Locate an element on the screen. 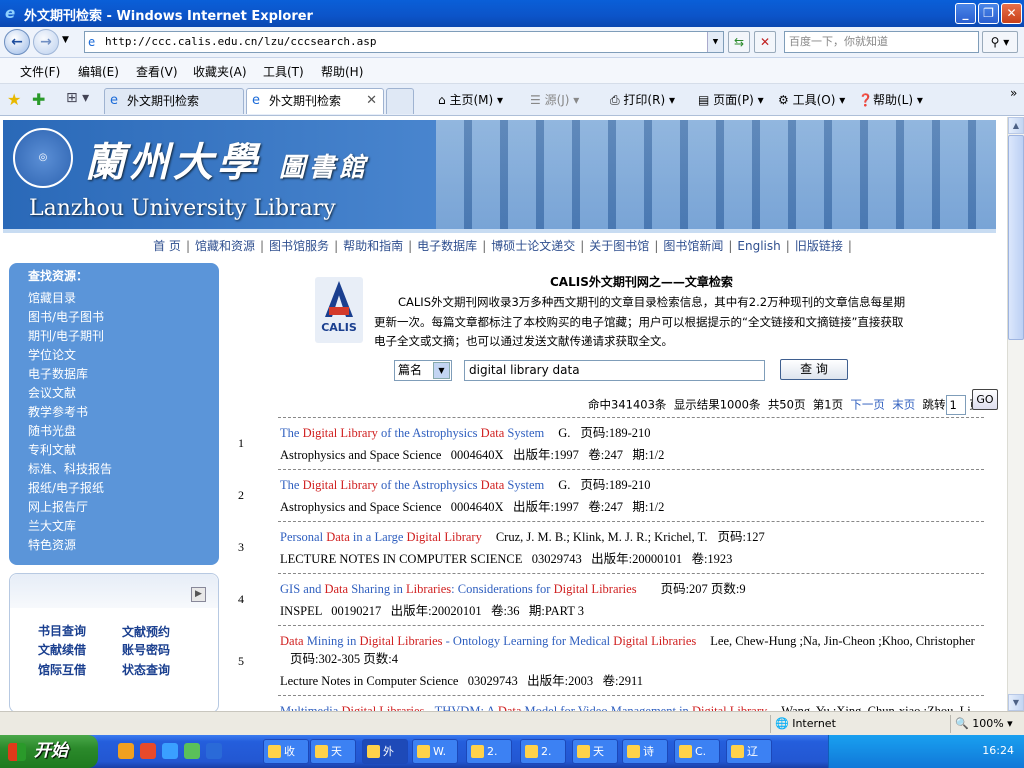 The image size is (1024, 768). sidebar-item: 电子数据库 is located at coordinates (58, 373).